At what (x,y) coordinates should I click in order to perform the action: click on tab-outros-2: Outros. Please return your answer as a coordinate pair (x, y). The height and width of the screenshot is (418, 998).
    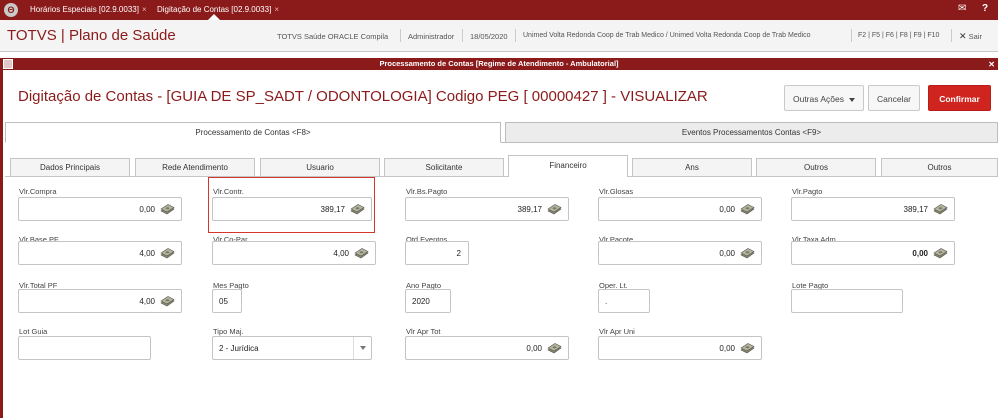
    Looking at the image, I should click on (939, 167).